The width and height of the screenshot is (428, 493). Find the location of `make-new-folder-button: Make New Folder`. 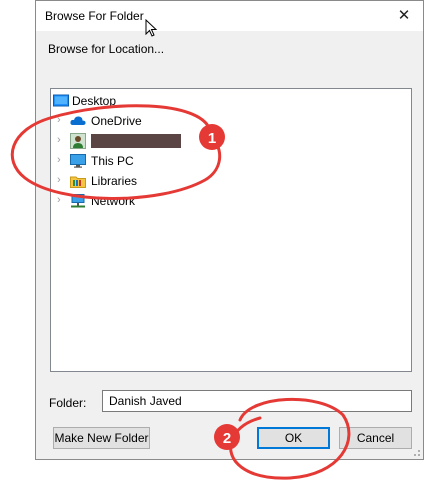

make-new-folder-button: Make New Folder is located at coordinates (101, 438).